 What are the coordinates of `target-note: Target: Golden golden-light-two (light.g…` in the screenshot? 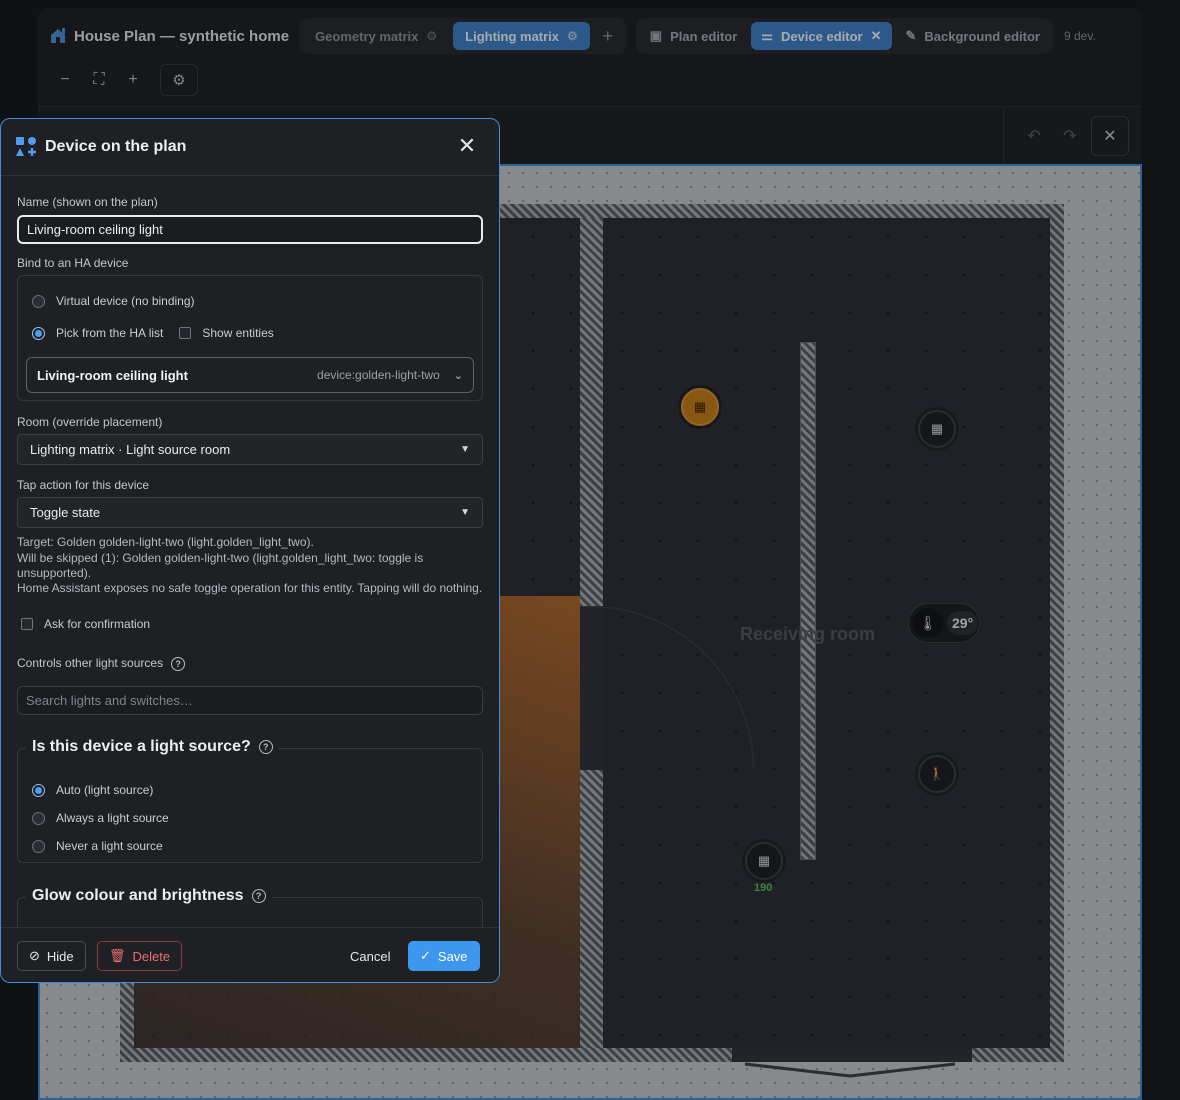 It's located at (165, 542).